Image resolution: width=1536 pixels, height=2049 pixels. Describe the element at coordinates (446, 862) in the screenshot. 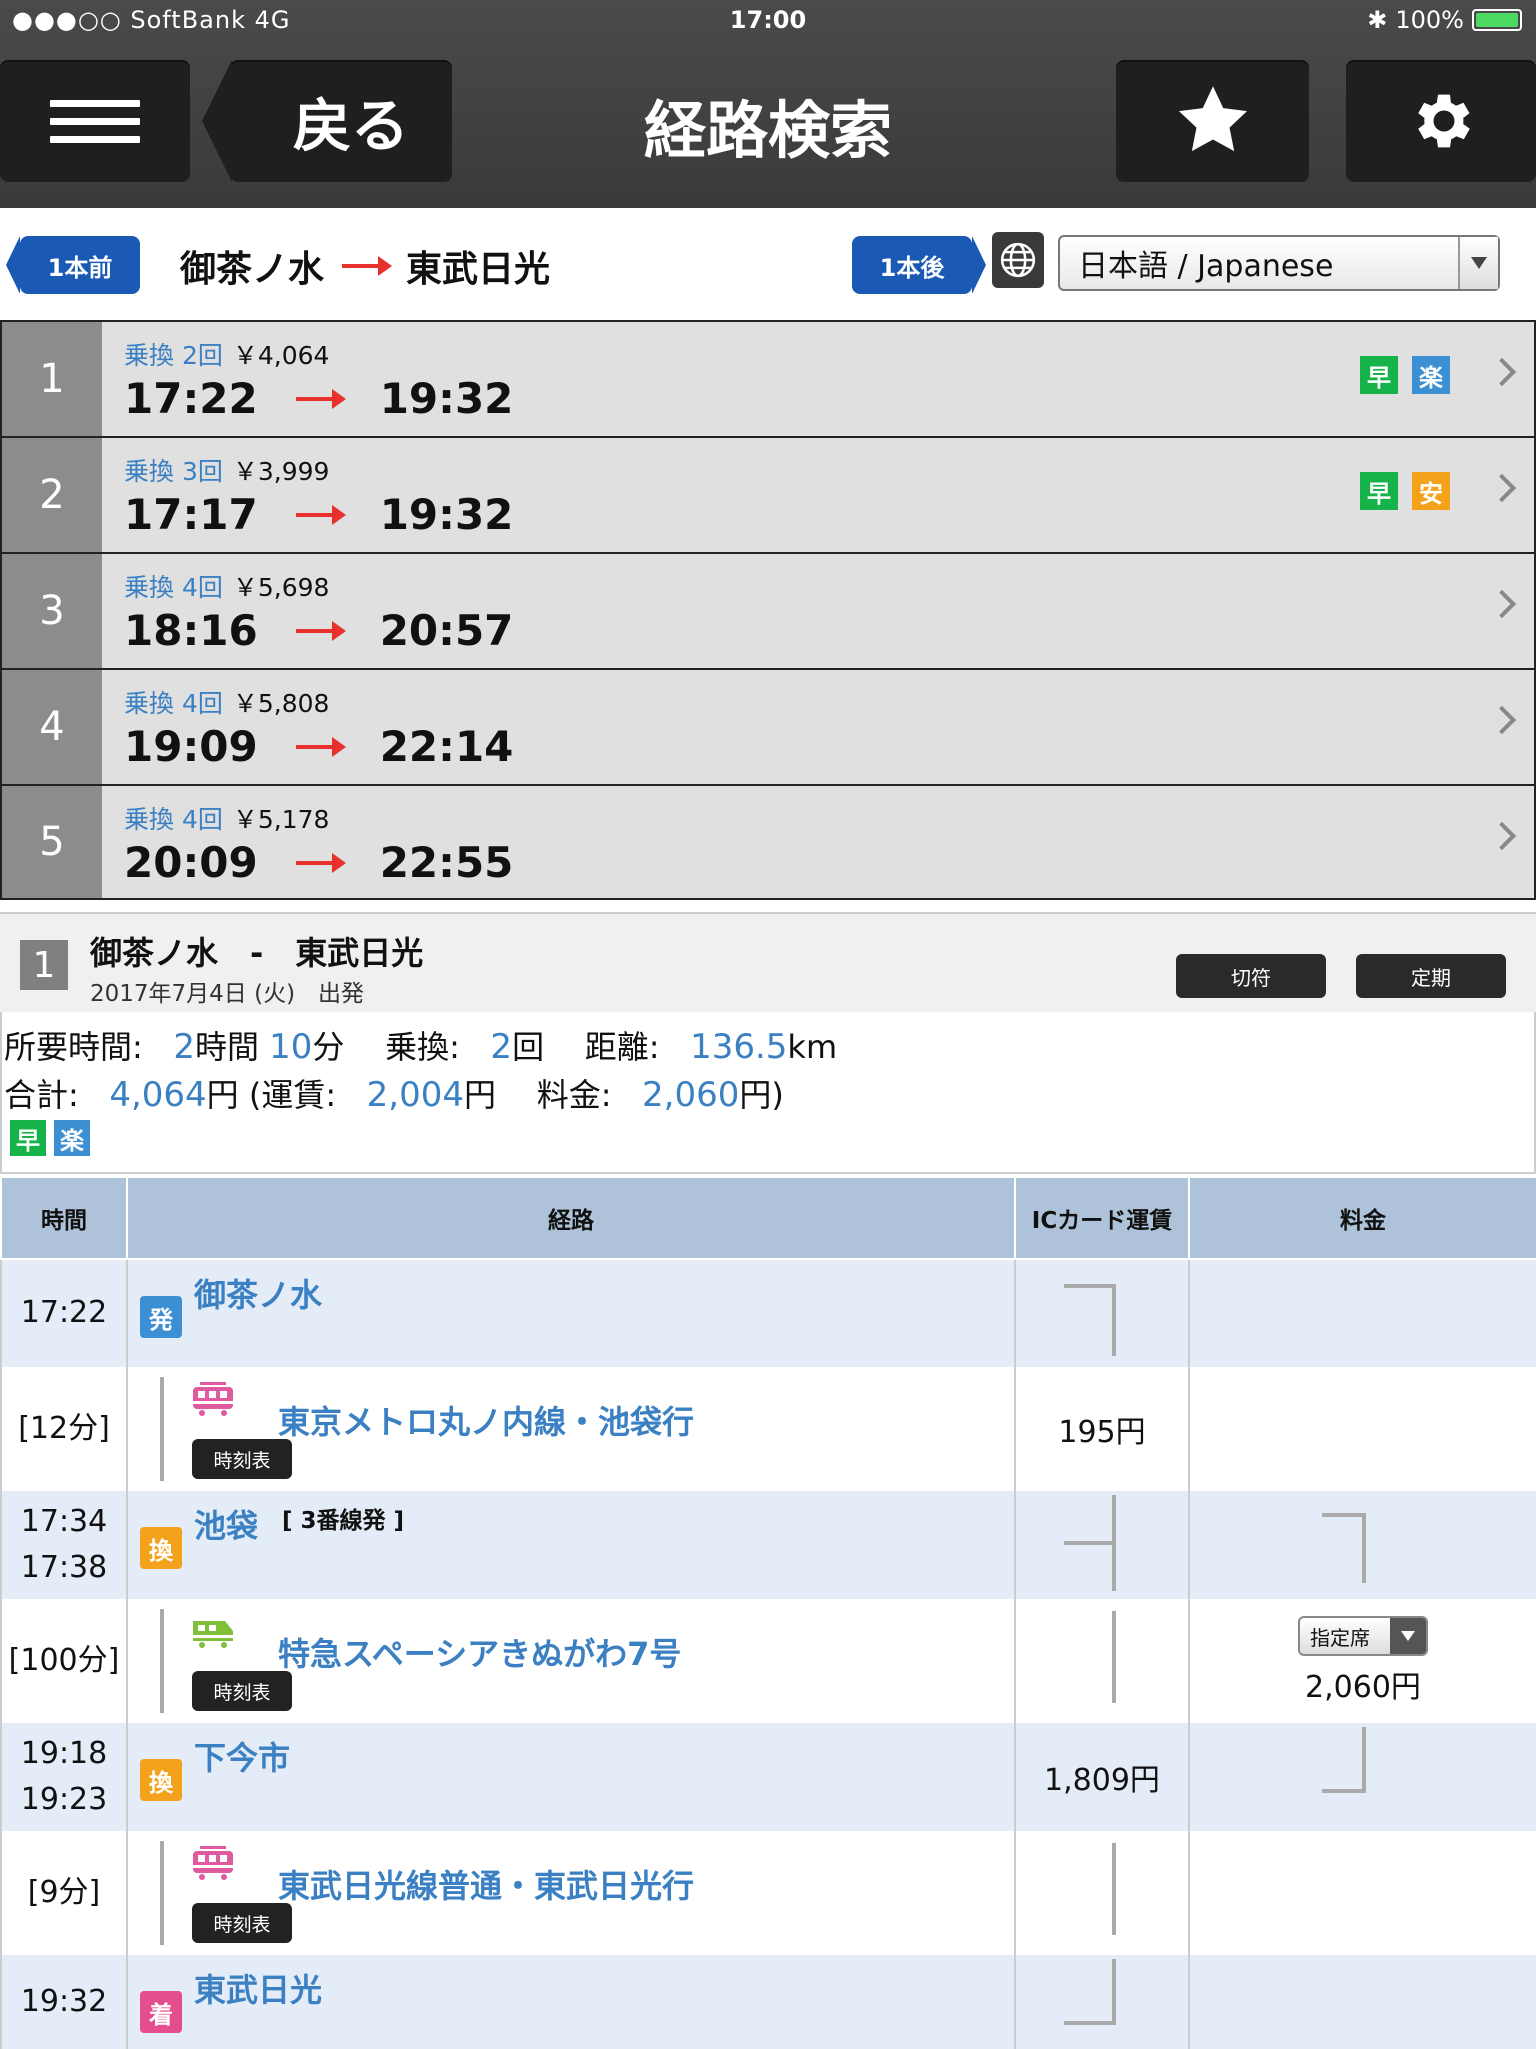

I see `arrive-time: 22:55` at that location.